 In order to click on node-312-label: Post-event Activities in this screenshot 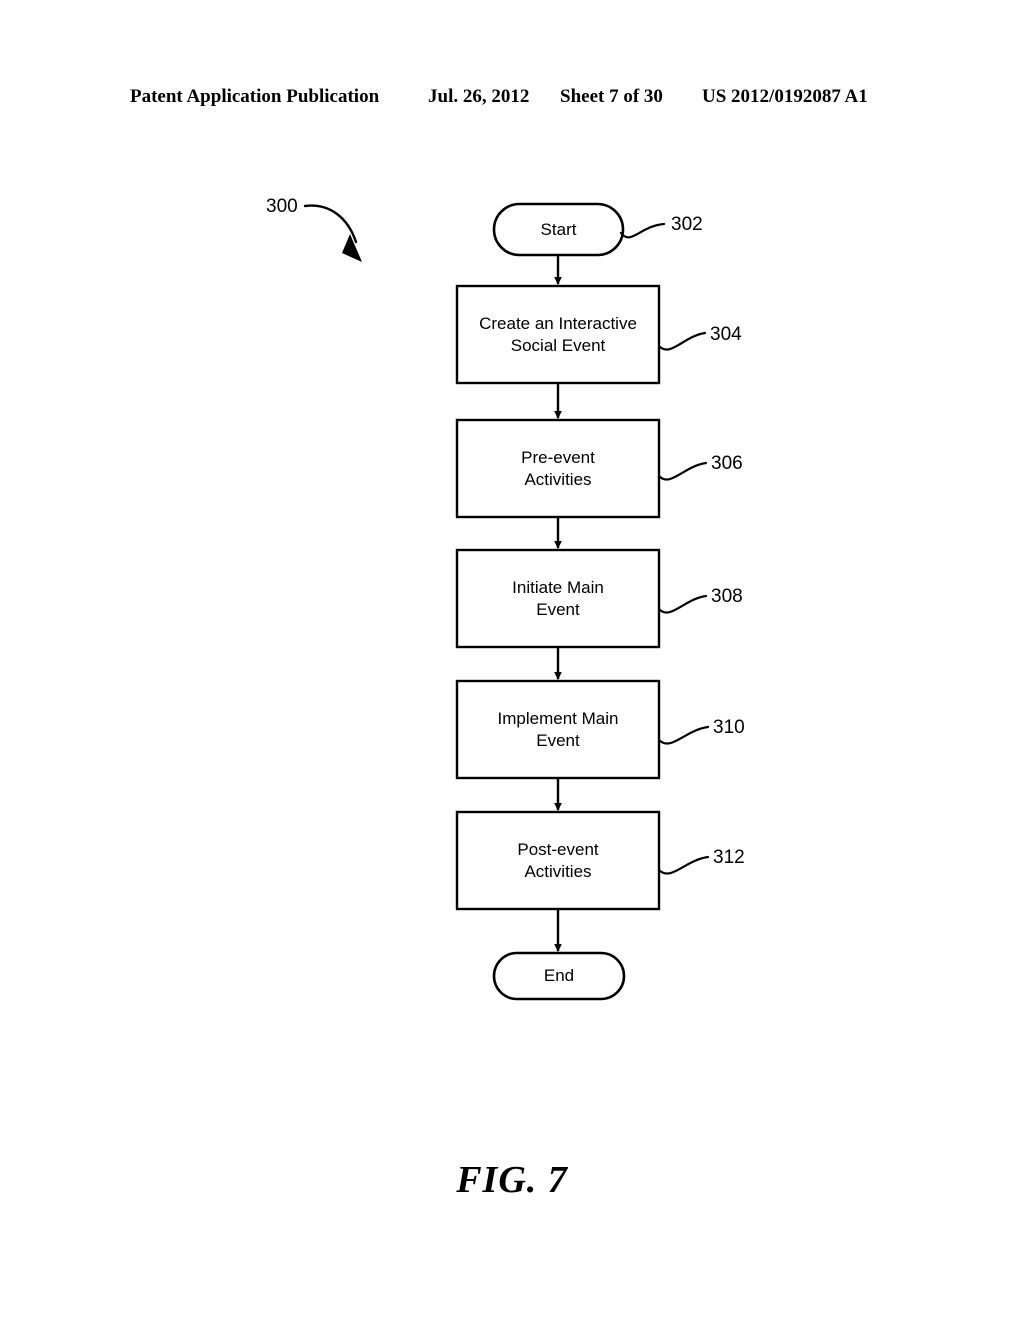, I will do `click(558, 860)`.